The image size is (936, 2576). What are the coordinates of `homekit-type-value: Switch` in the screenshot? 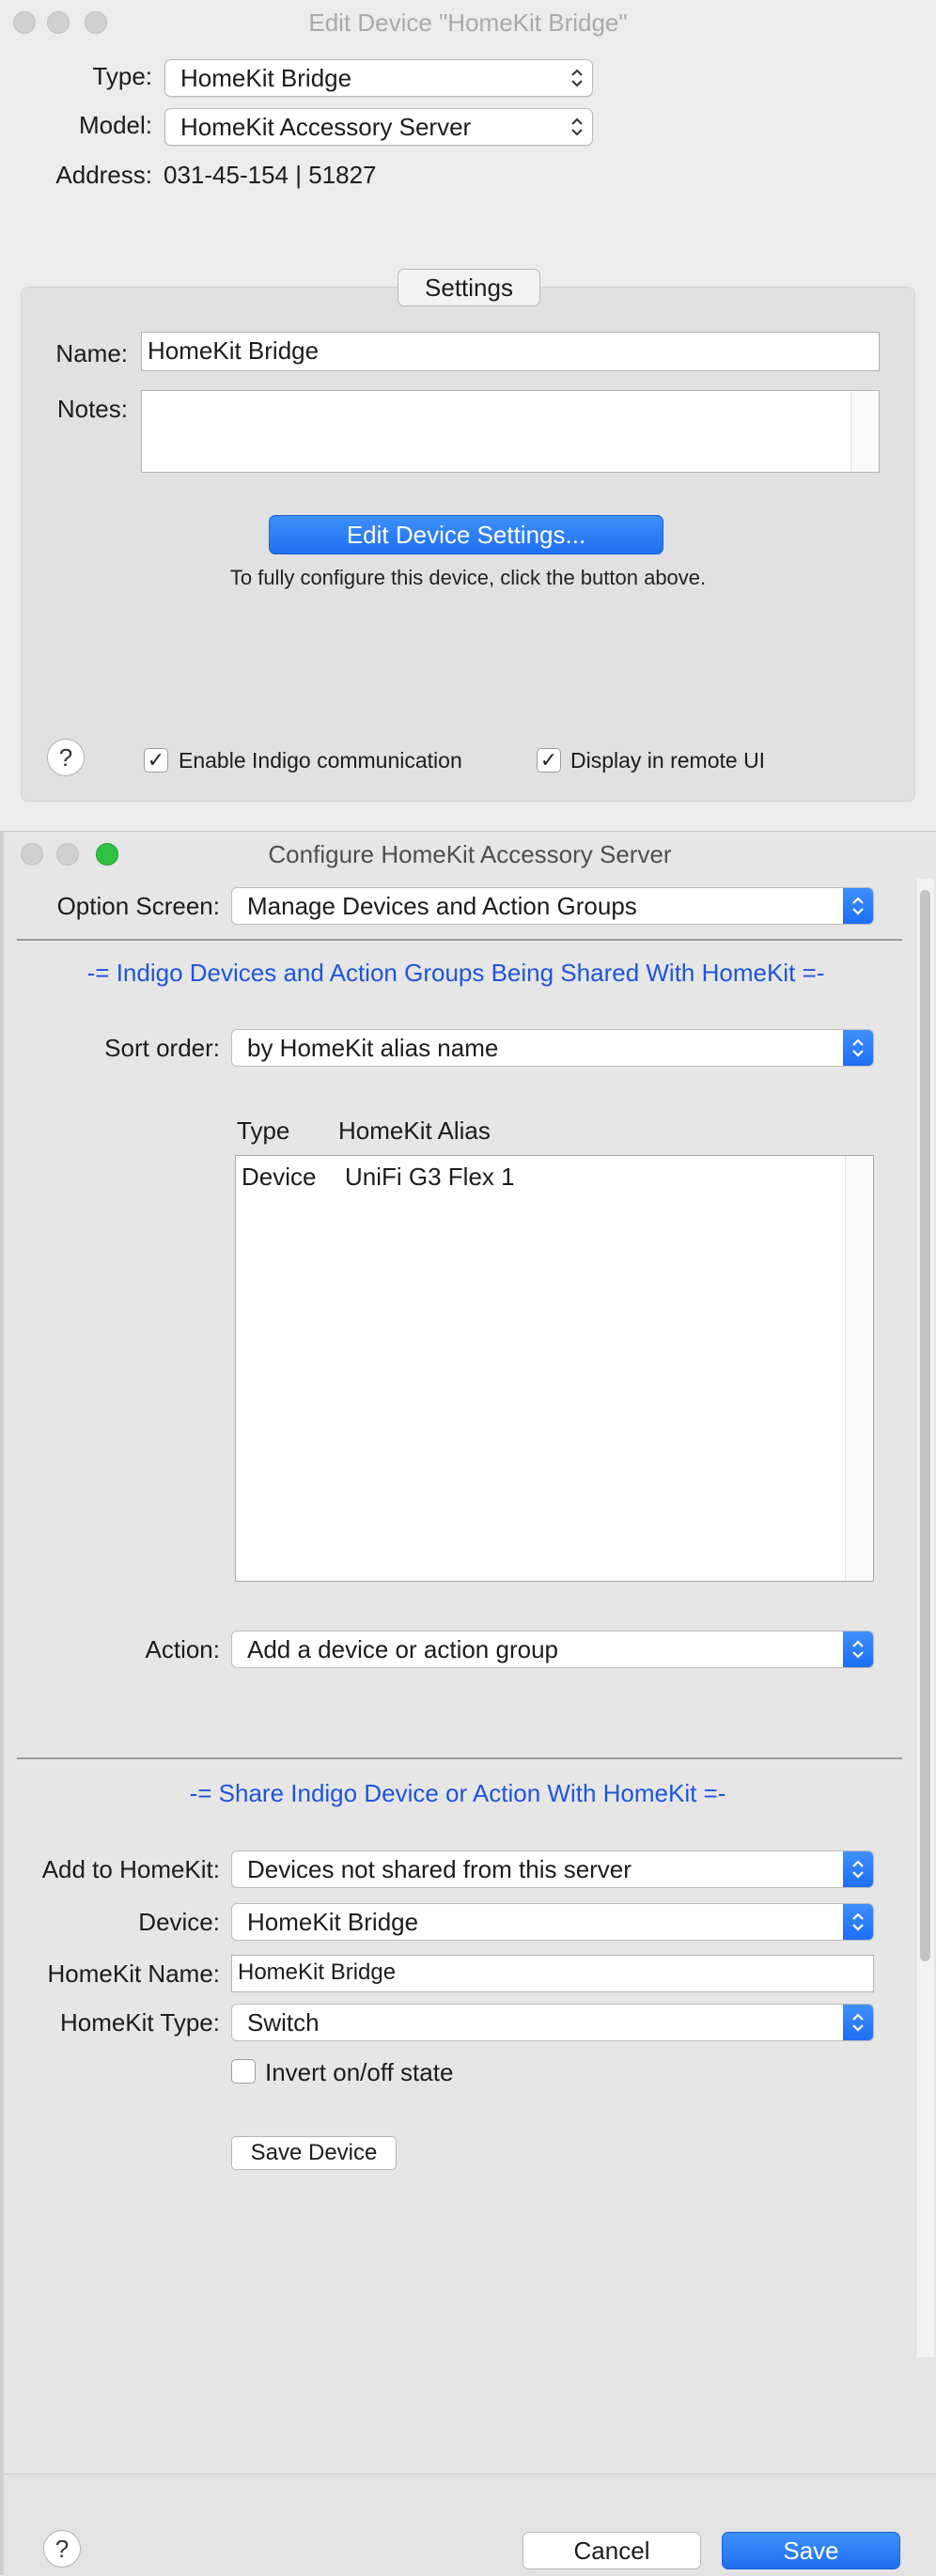 It's located at (283, 2022).